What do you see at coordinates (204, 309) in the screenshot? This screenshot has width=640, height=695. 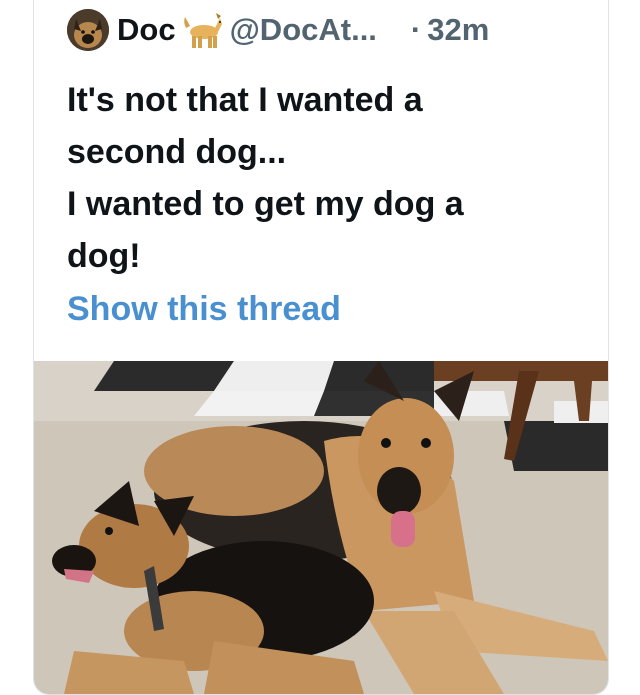 I see `show-thread-link: Show this thread` at bounding box center [204, 309].